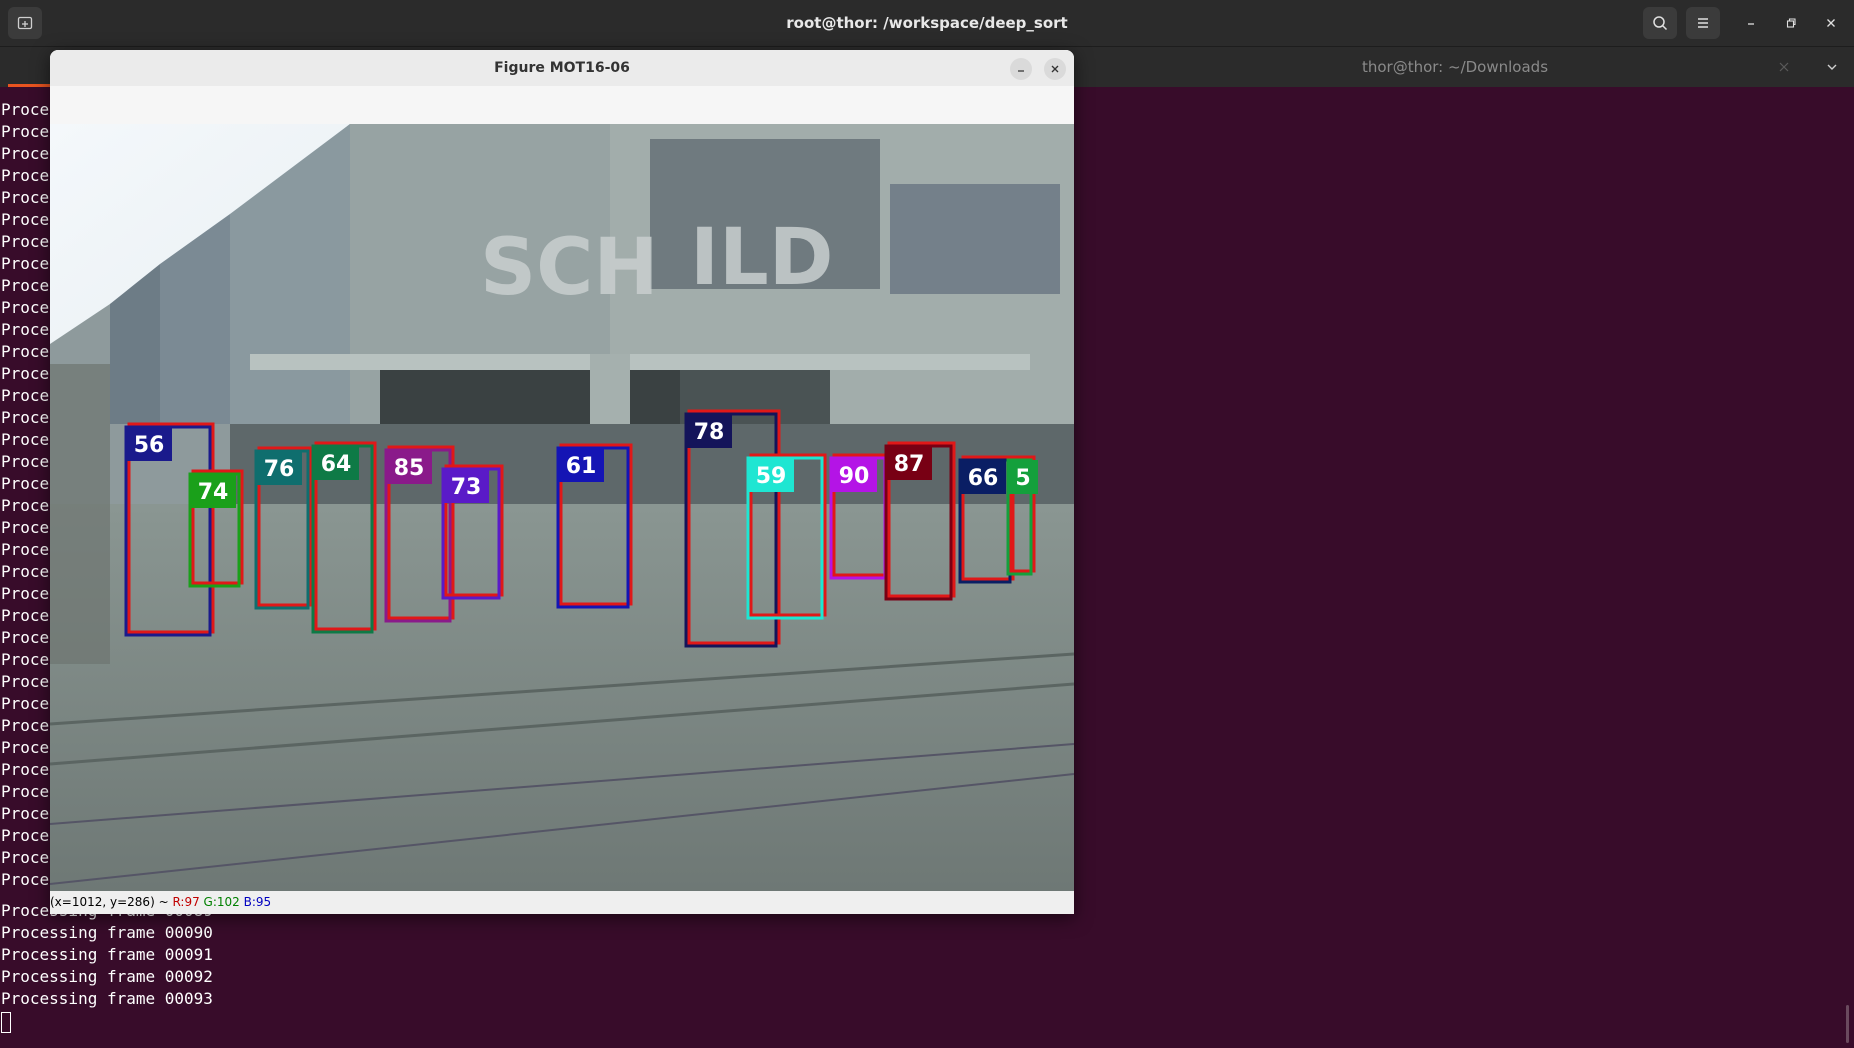  What do you see at coordinates (581, 466) in the screenshot?
I see `track-id-label: 61` at bounding box center [581, 466].